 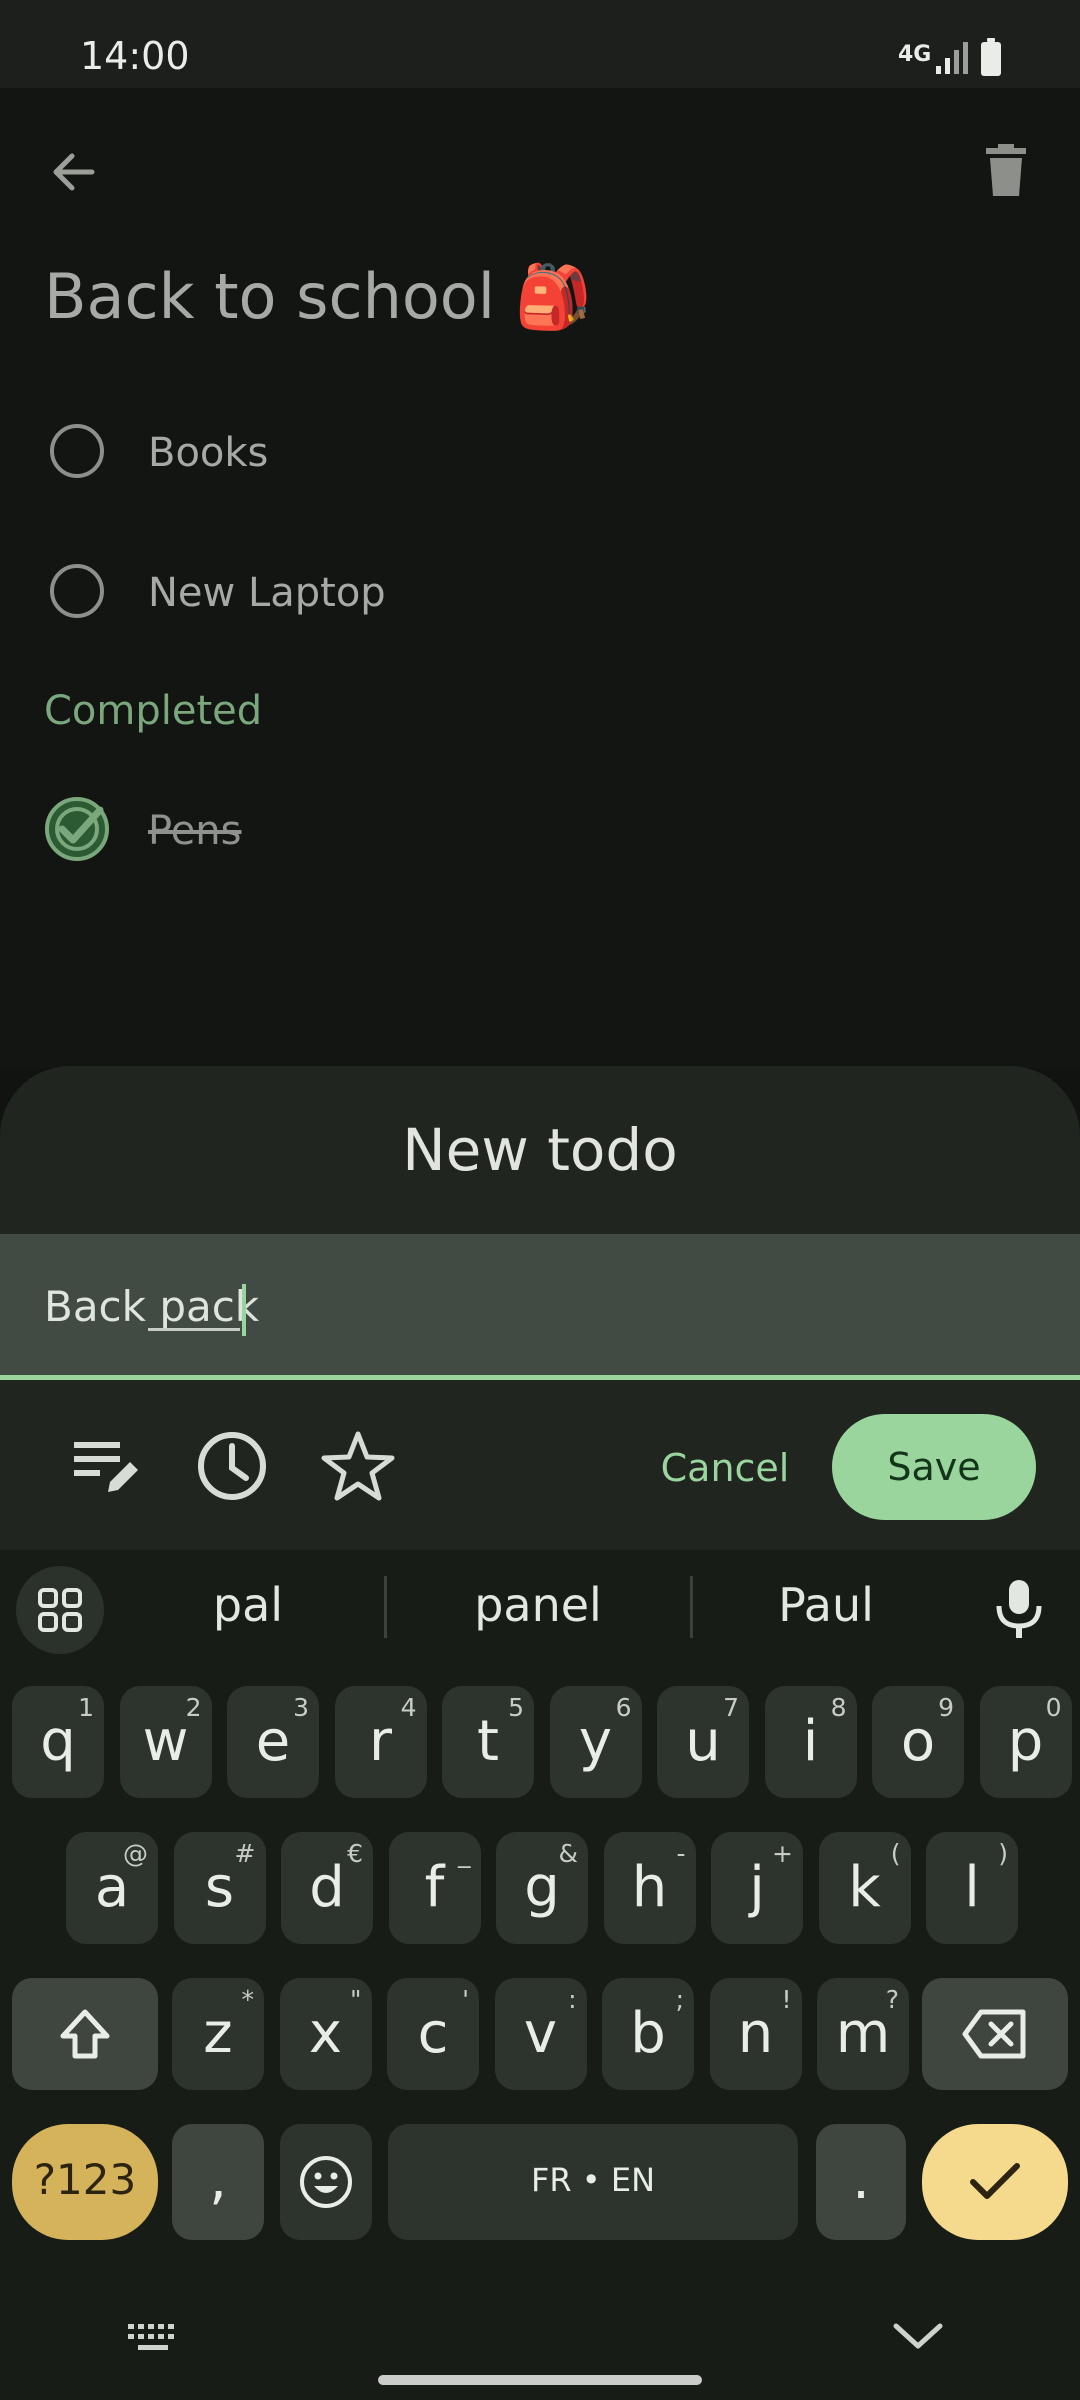 I want to click on key-label: t, so click(x=488, y=1741).